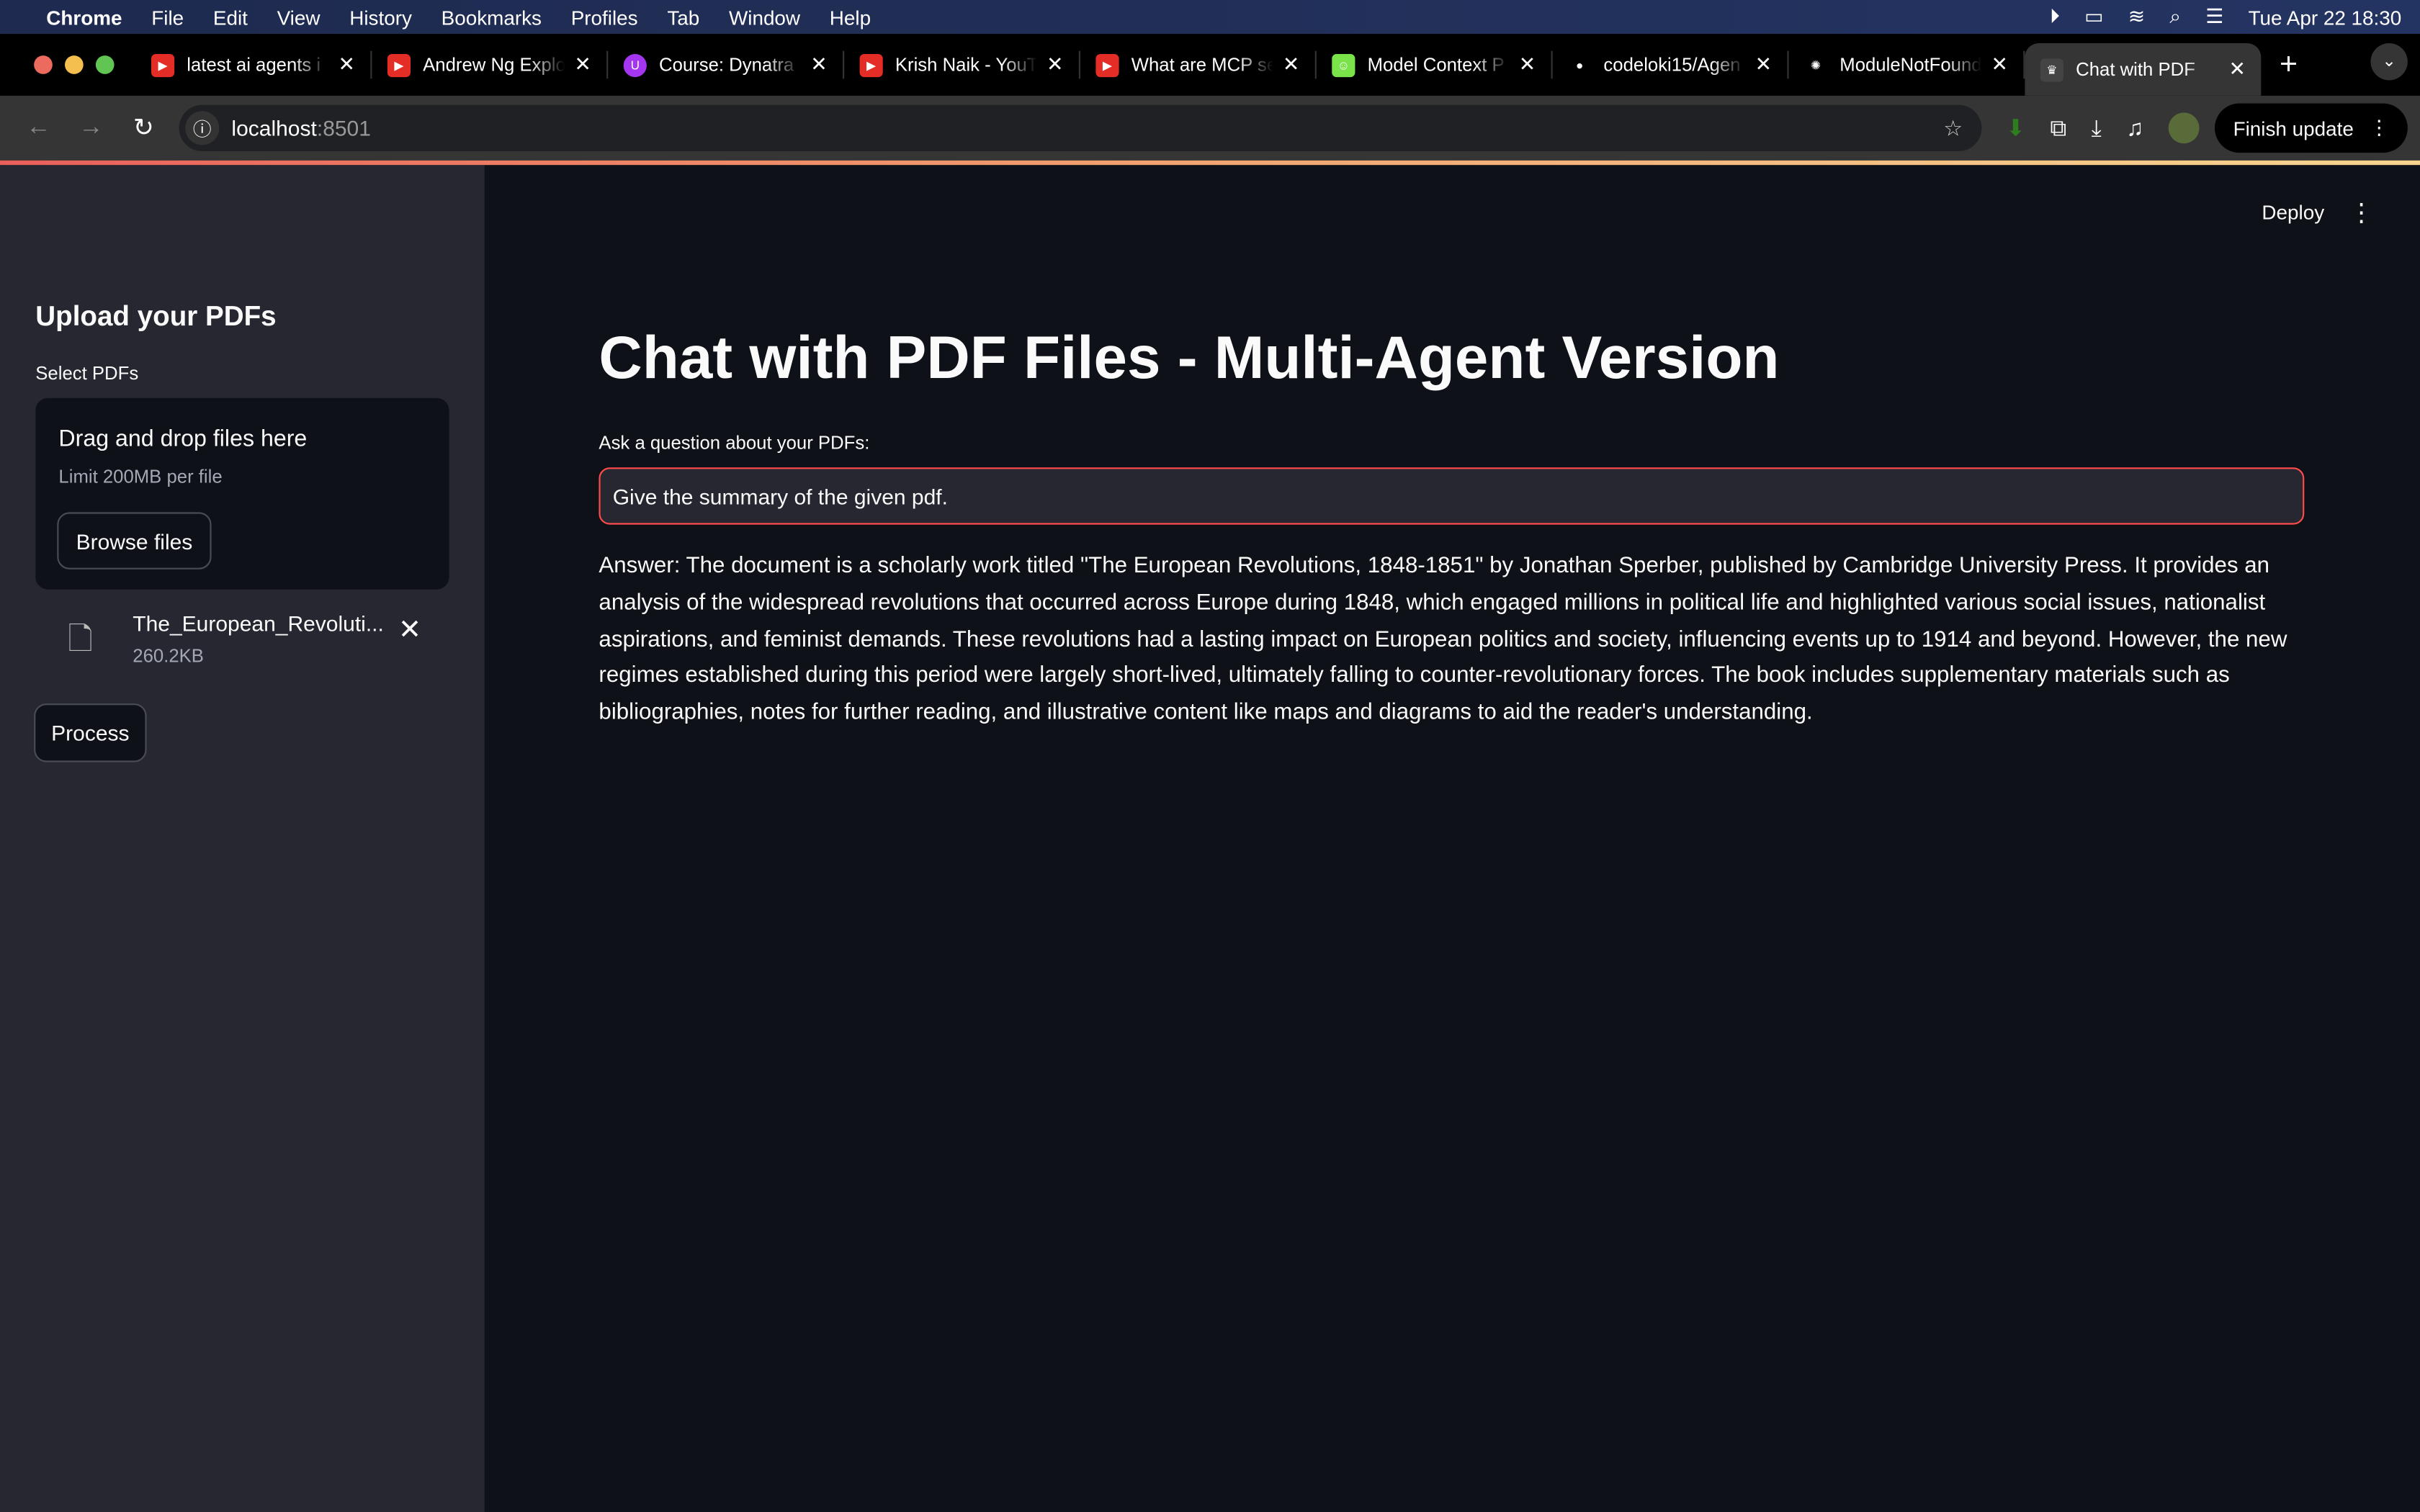 Image resolution: width=2420 pixels, height=1512 pixels. I want to click on question-input, so click(1452, 496).